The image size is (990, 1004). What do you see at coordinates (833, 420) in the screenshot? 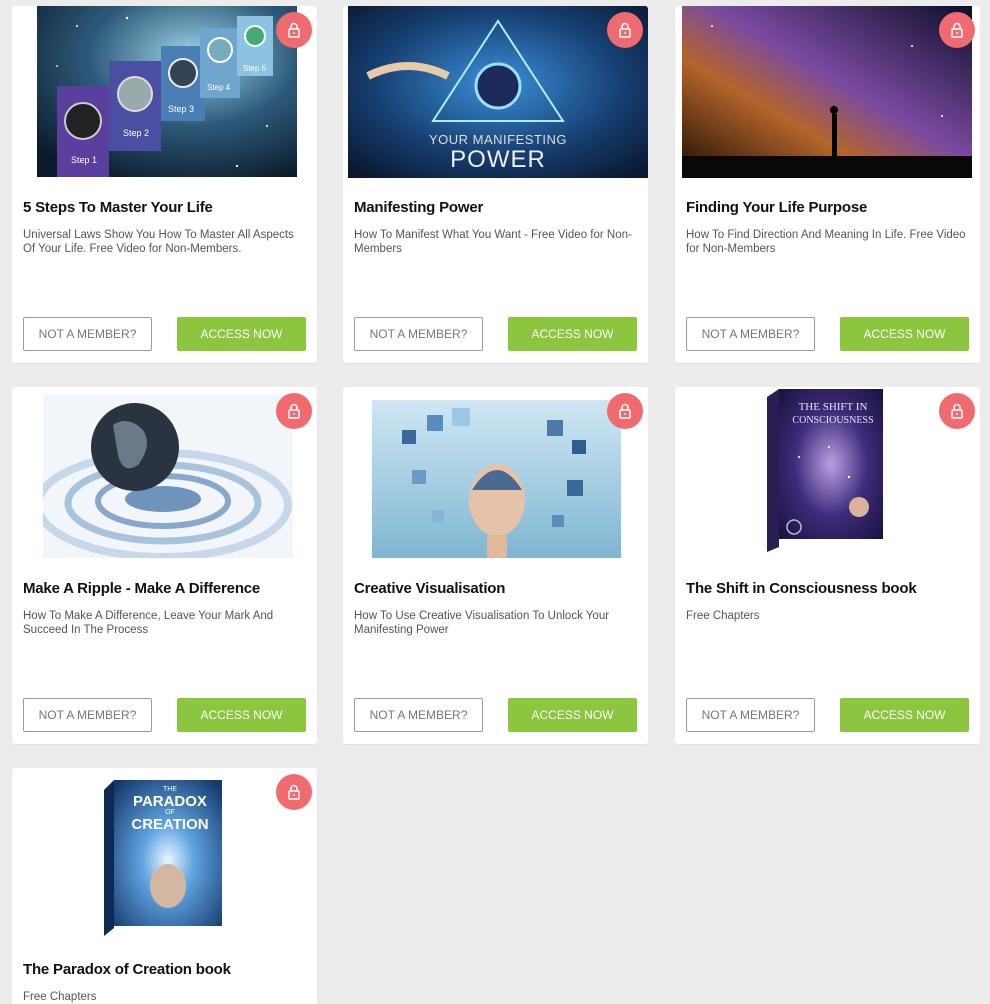
I see `image-caption: CONSCIOUSNESS` at bounding box center [833, 420].